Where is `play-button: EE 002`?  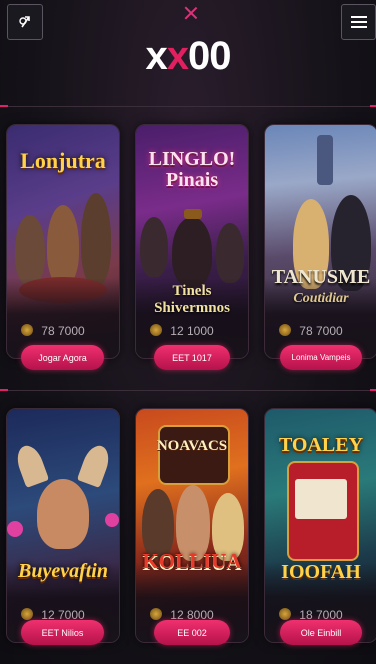
play-button: EE 002 is located at coordinates (192, 632).